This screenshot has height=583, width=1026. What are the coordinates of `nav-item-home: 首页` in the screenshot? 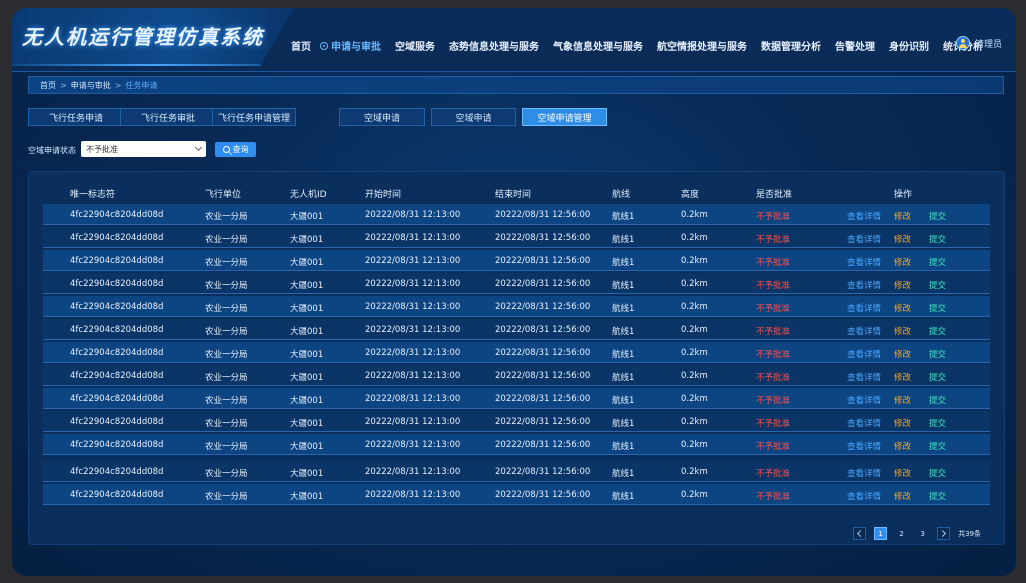 It's located at (301, 45).